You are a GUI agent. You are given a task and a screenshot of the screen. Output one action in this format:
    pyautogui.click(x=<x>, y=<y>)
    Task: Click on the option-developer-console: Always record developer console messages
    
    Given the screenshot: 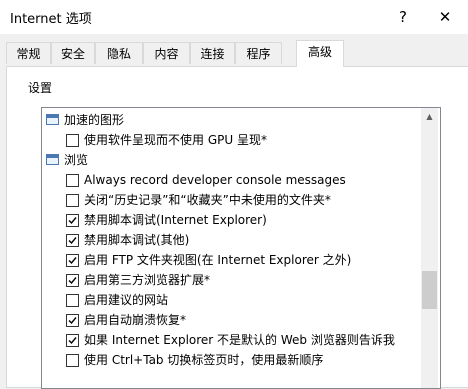 What is the action you would take?
    pyautogui.click(x=232, y=180)
    